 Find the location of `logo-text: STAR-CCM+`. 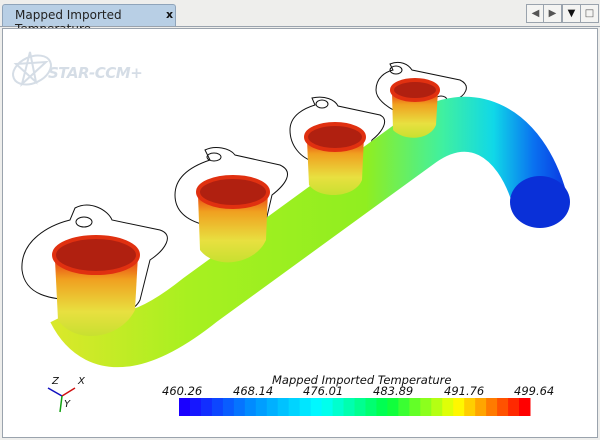

logo-text: STAR-CCM+ is located at coordinates (95, 73).